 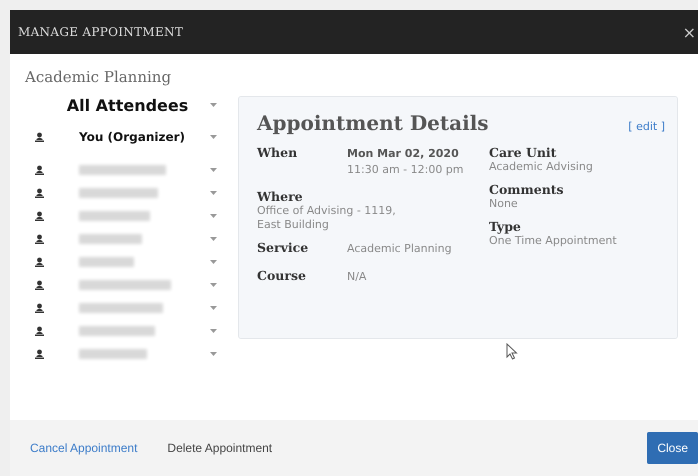 What do you see at coordinates (84, 448) in the screenshot?
I see `cancel-appointment-link: Cancel Appointment` at bounding box center [84, 448].